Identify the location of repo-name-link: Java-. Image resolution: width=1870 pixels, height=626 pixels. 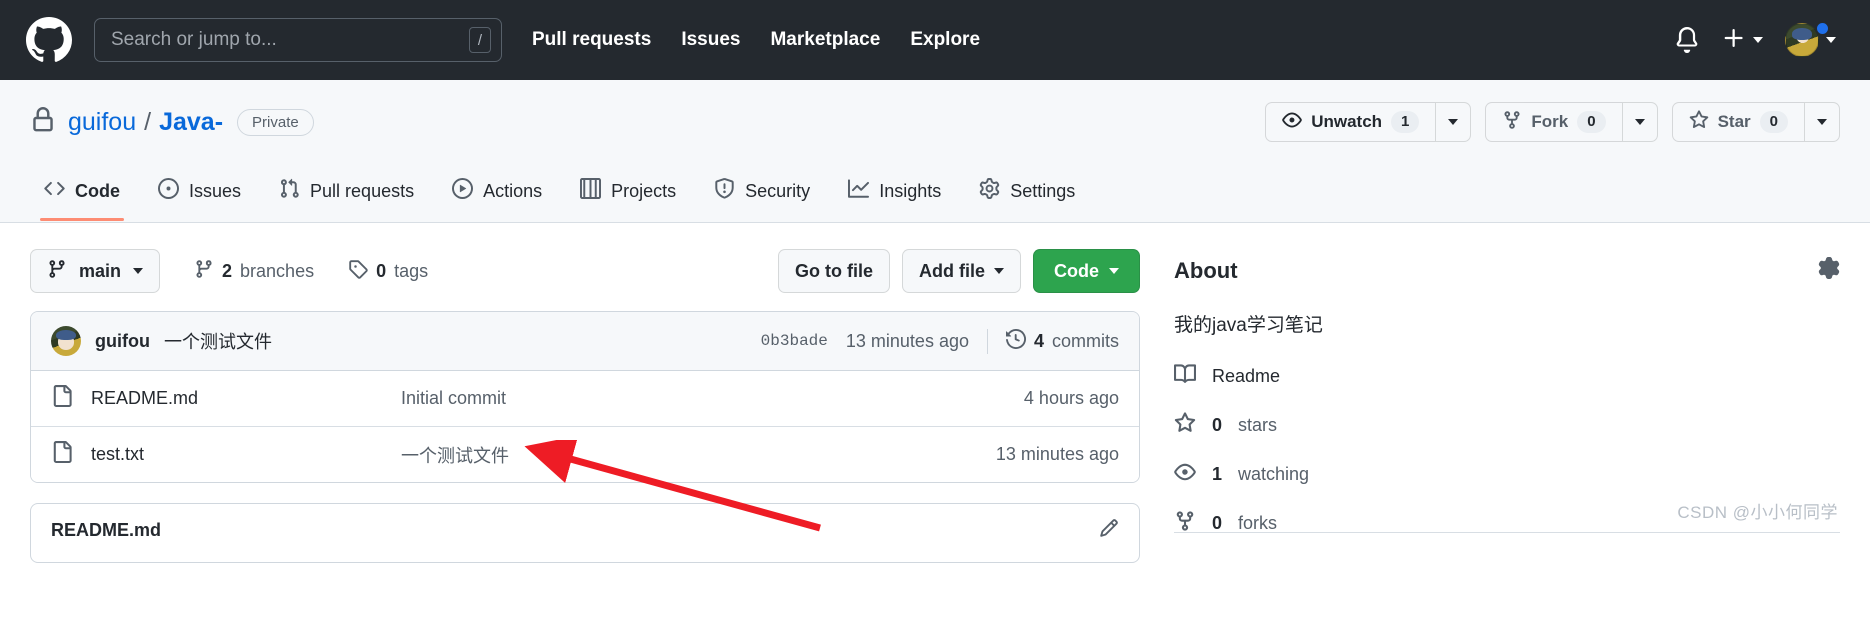
(191, 122).